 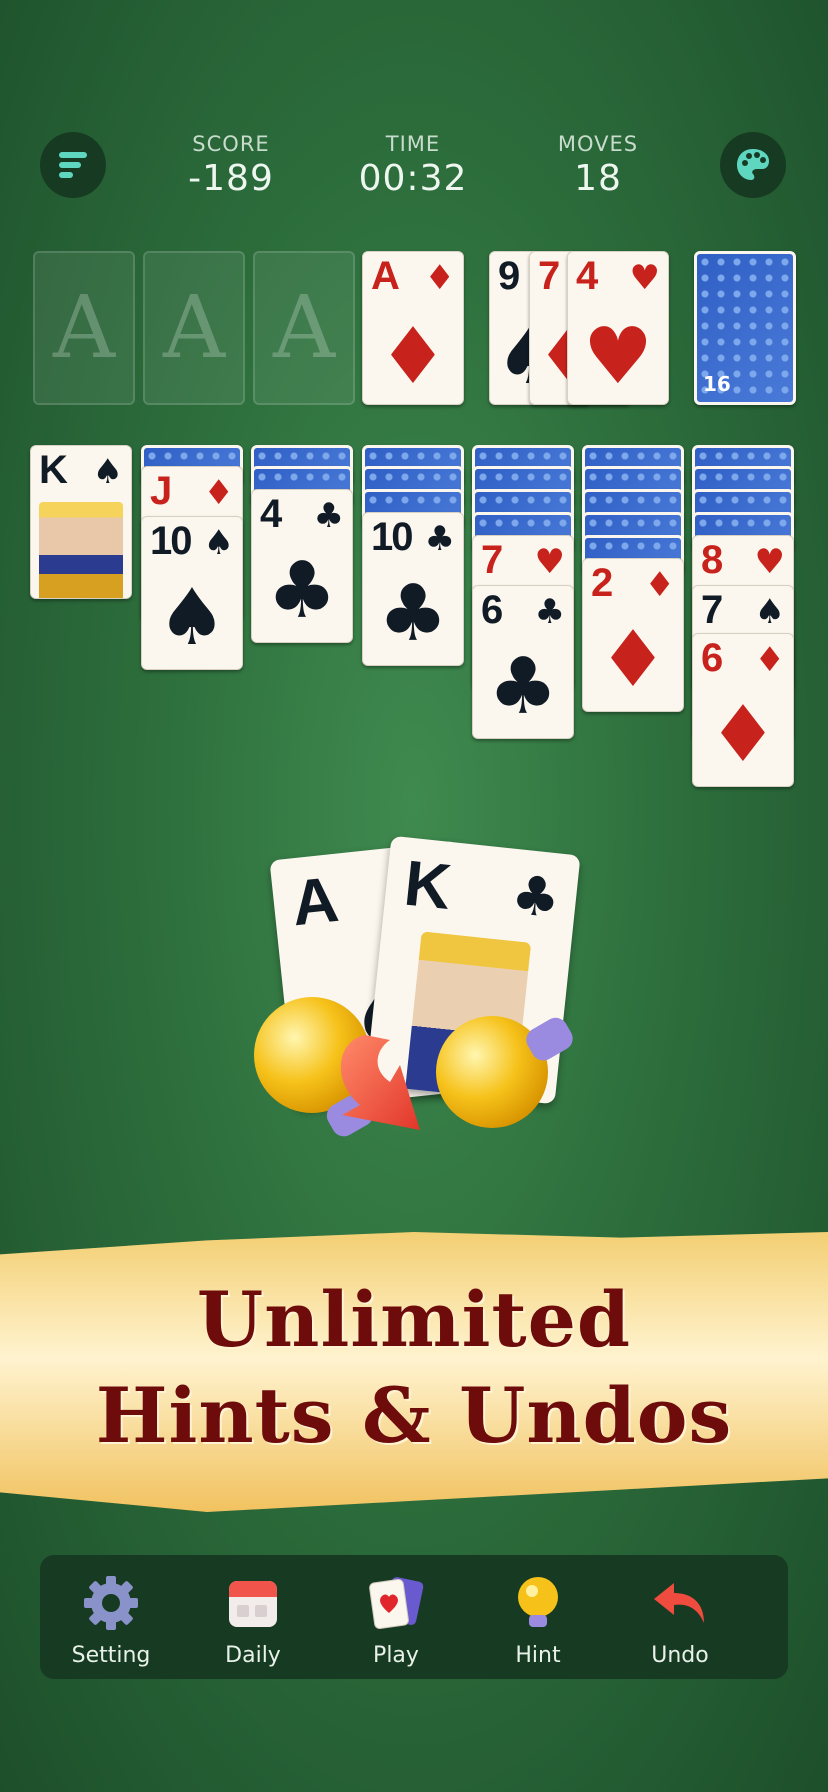 What do you see at coordinates (679, 1603) in the screenshot?
I see `undo-arrow-icon` at bounding box center [679, 1603].